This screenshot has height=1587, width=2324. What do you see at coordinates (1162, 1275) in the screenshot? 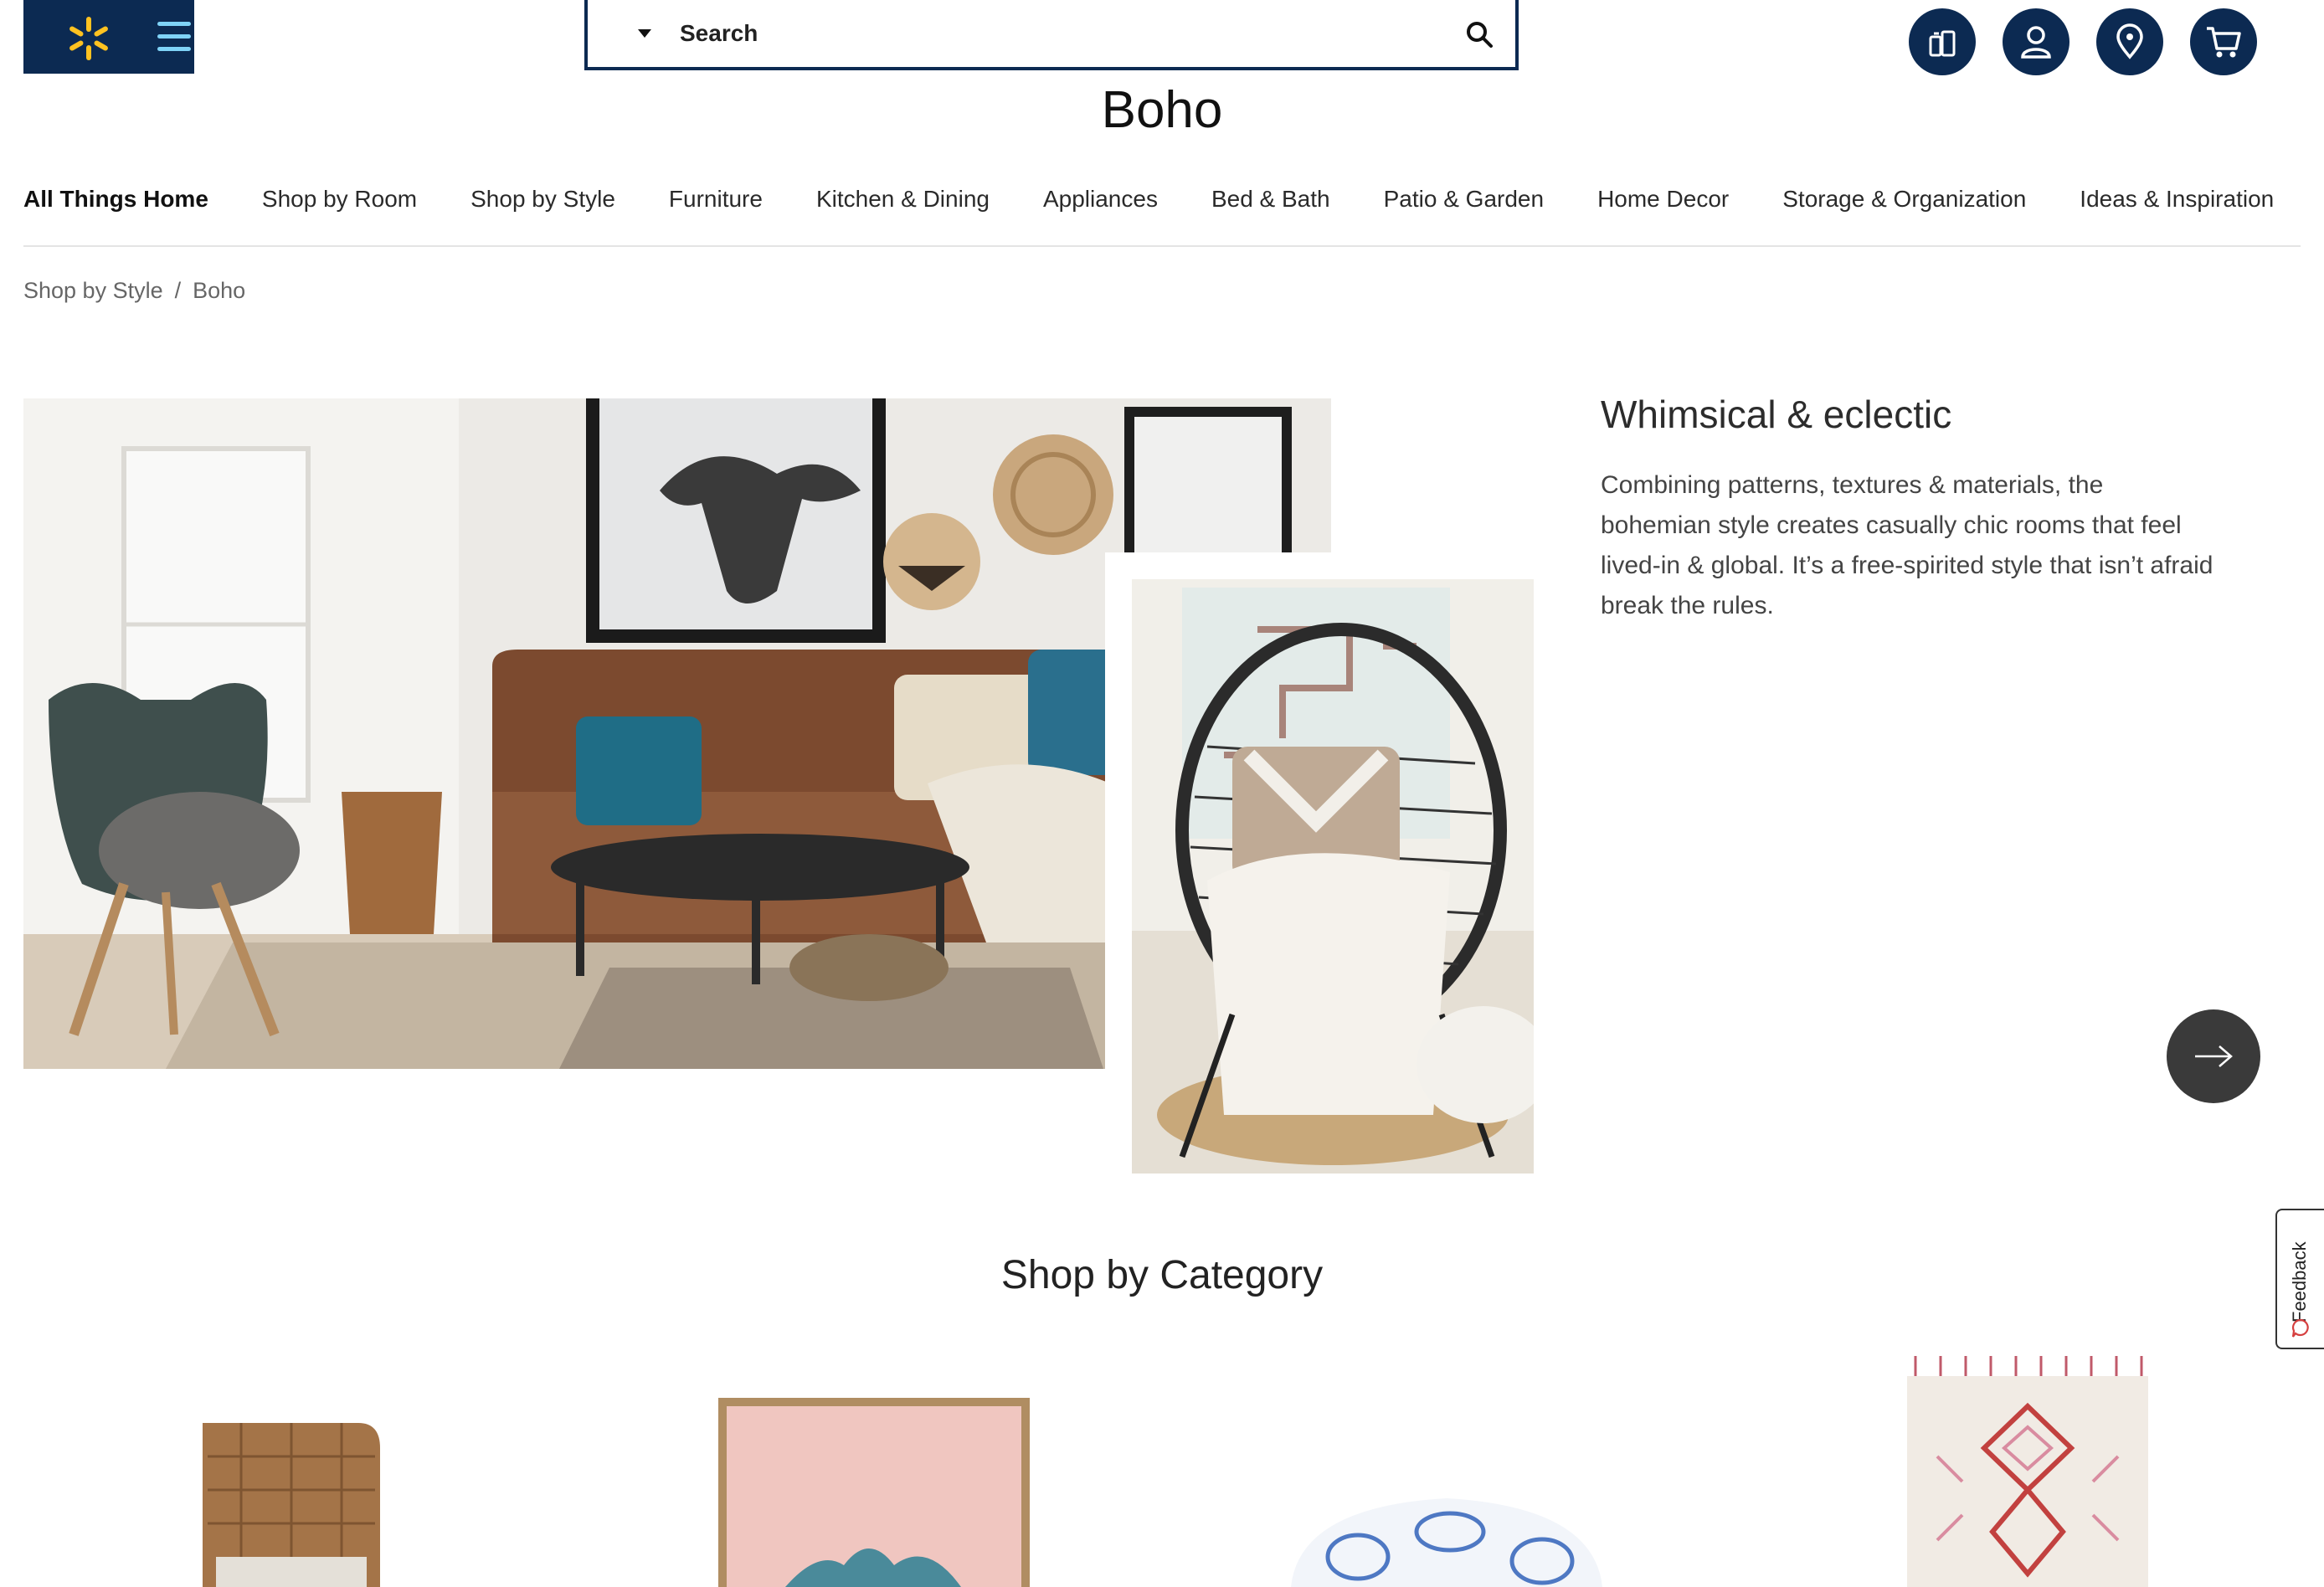
I see `shop-by-category-heading: Shop by Category` at bounding box center [1162, 1275].